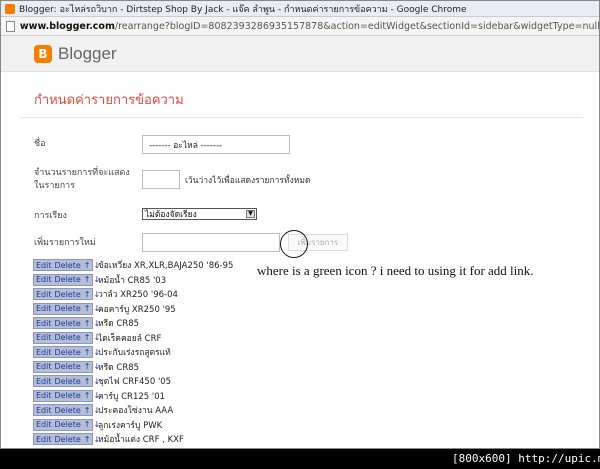 The height and width of the screenshot is (469, 600). What do you see at coordinates (55, 186) in the screenshot?
I see `count-label-line-2: ในรายการ` at bounding box center [55, 186].